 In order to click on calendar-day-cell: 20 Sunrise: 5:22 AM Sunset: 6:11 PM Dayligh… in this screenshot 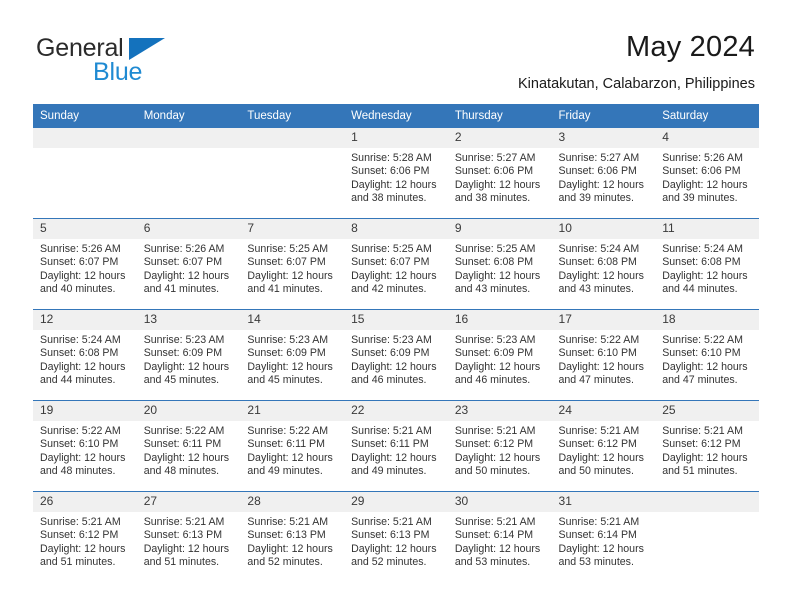, I will do `click(188, 446)`.